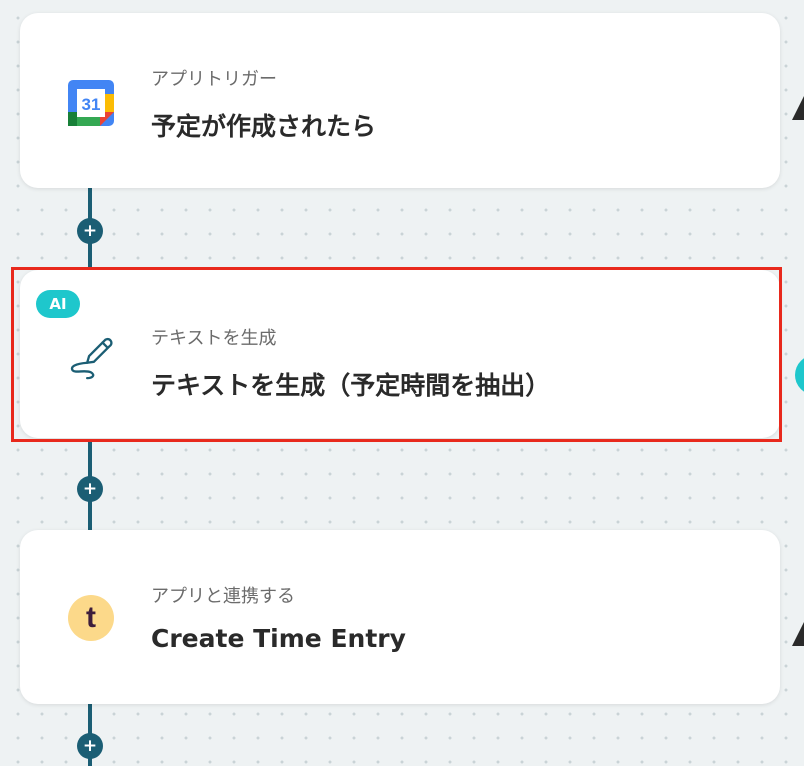 The height and width of the screenshot is (766, 804). Describe the element at coordinates (214, 79) in the screenshot. I see `step-type-label: アプリトリガー` at that location.